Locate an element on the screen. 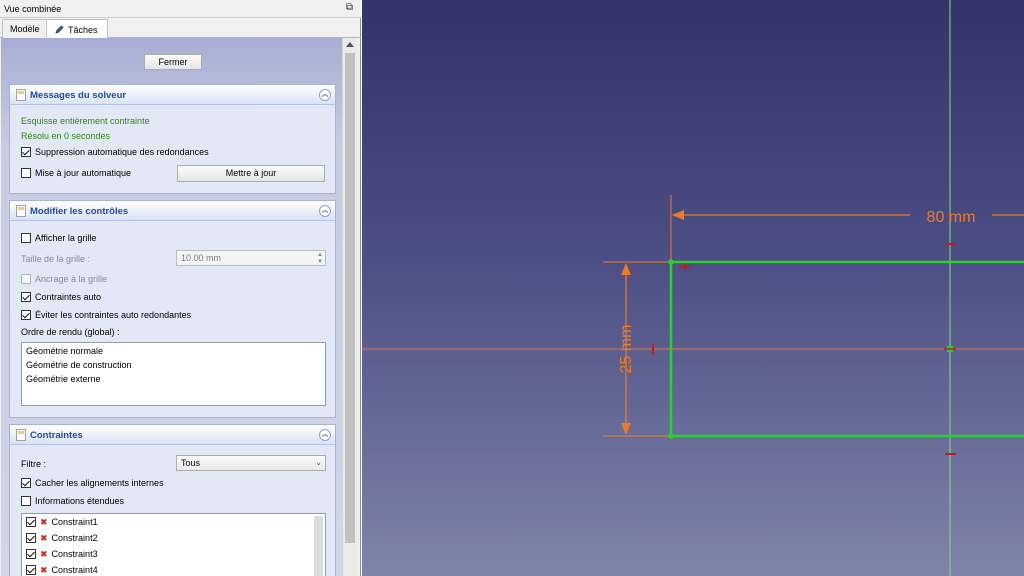  grid-snap-label: Ancrage à la grille is located at coordinates (71, 279).